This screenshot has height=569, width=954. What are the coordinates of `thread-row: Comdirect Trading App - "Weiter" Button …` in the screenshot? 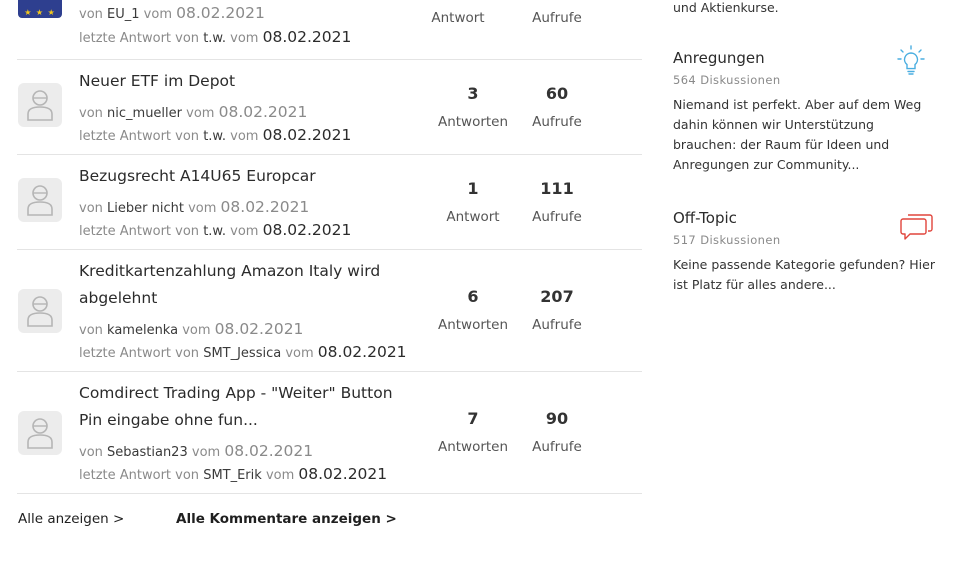 It's located at (329, 433).